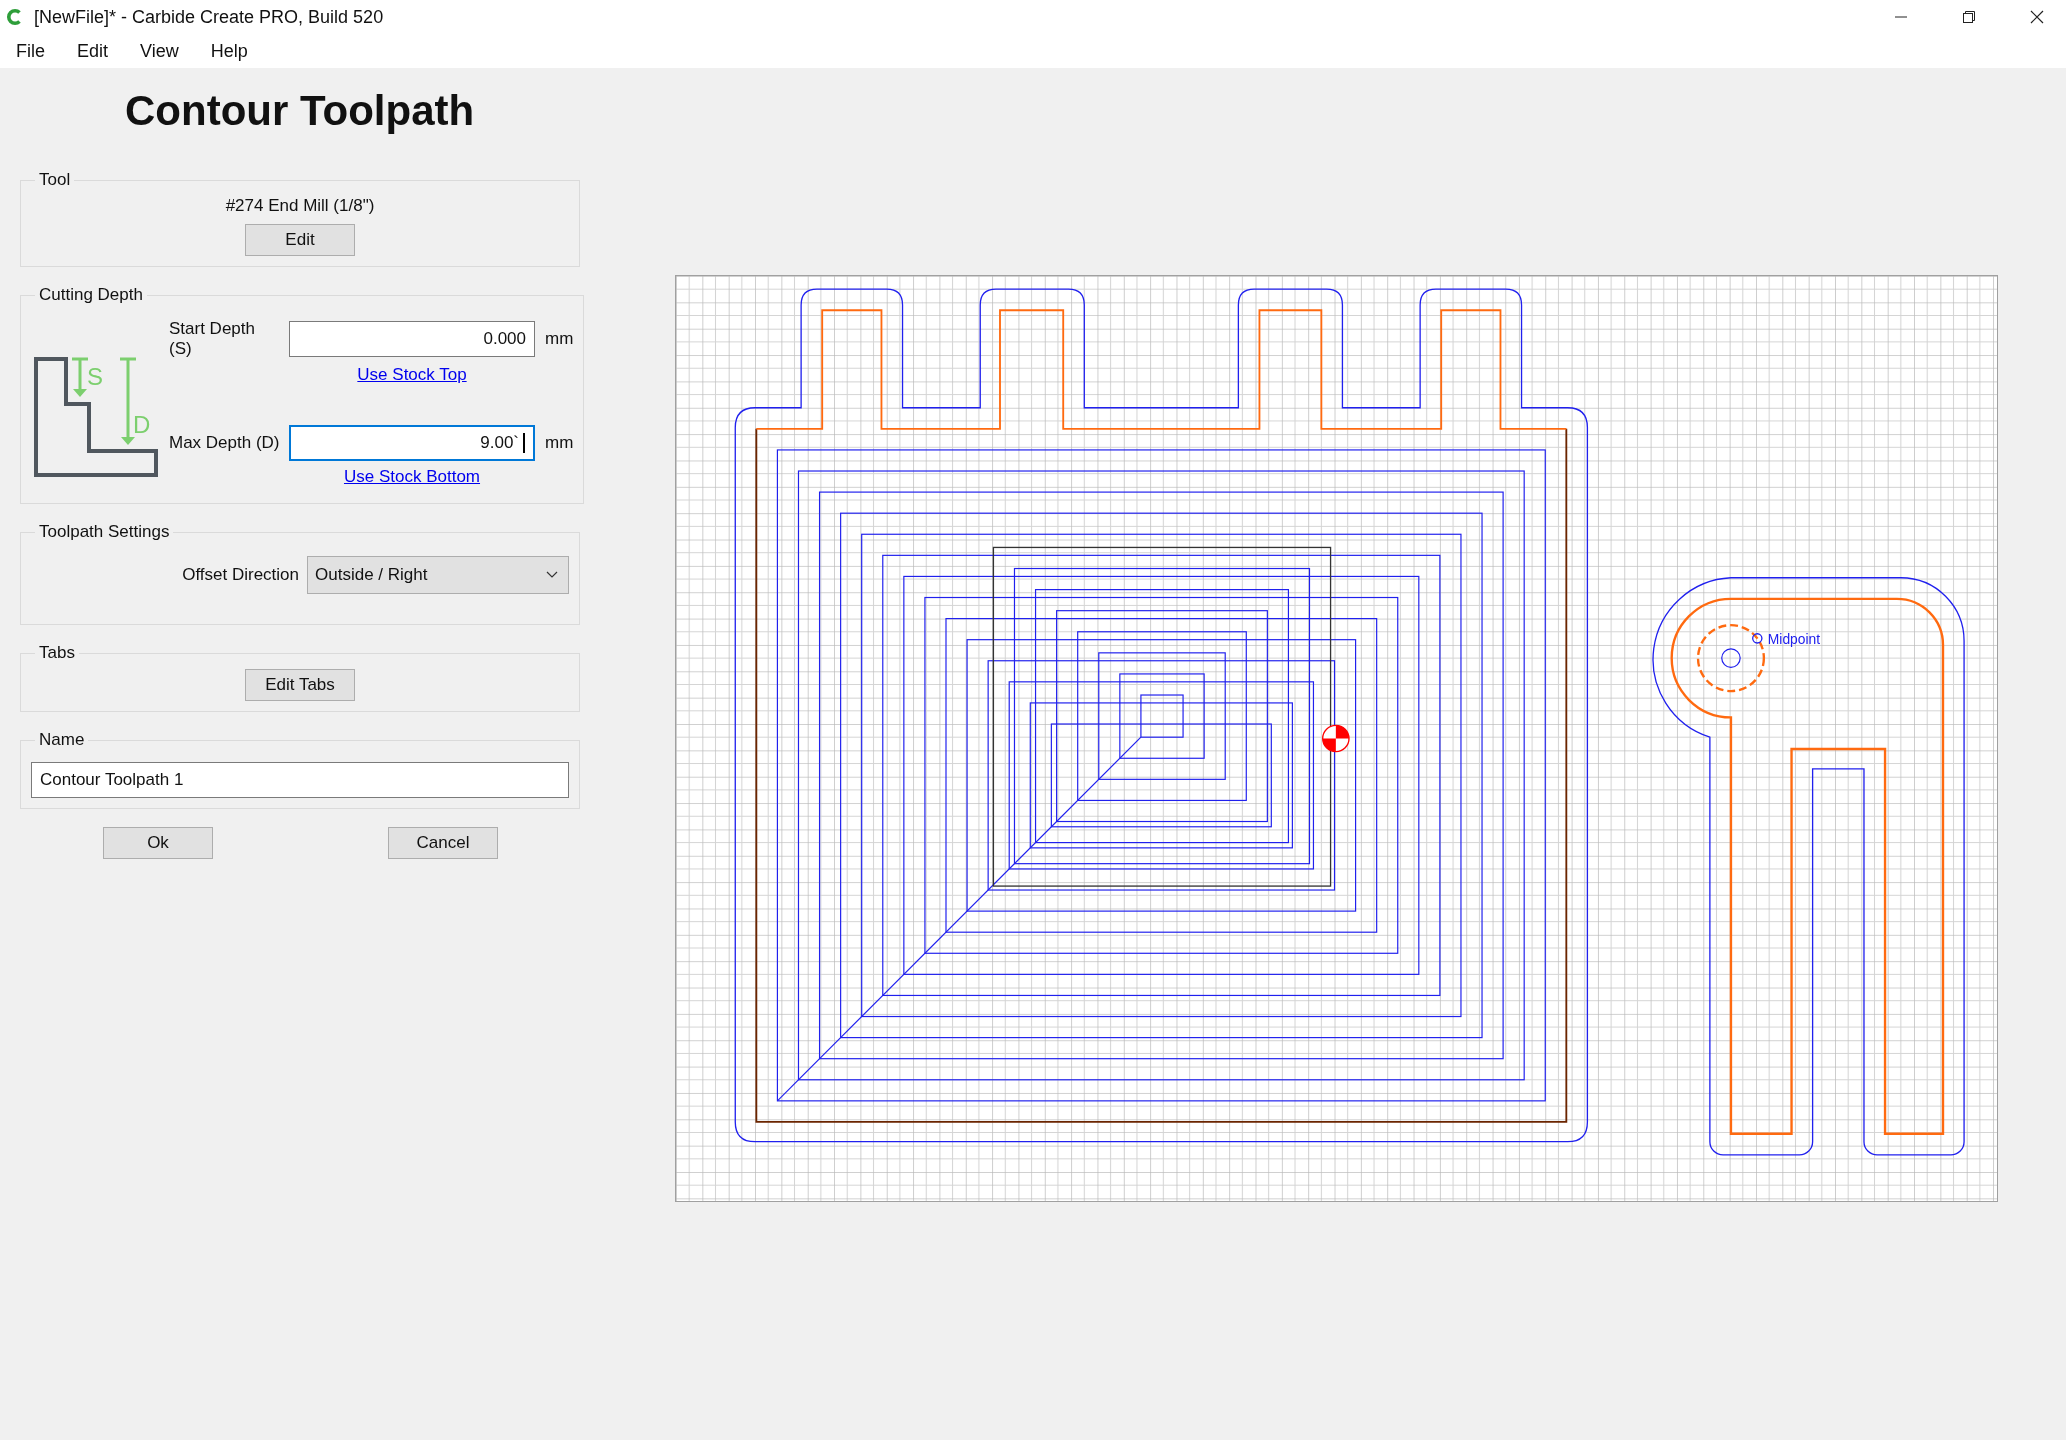 The width and height of the screenshot is (2066, 1440). Describe the element at coordinates (93, 51) in the screenshot. I see `menu-item: Edit` at that location.